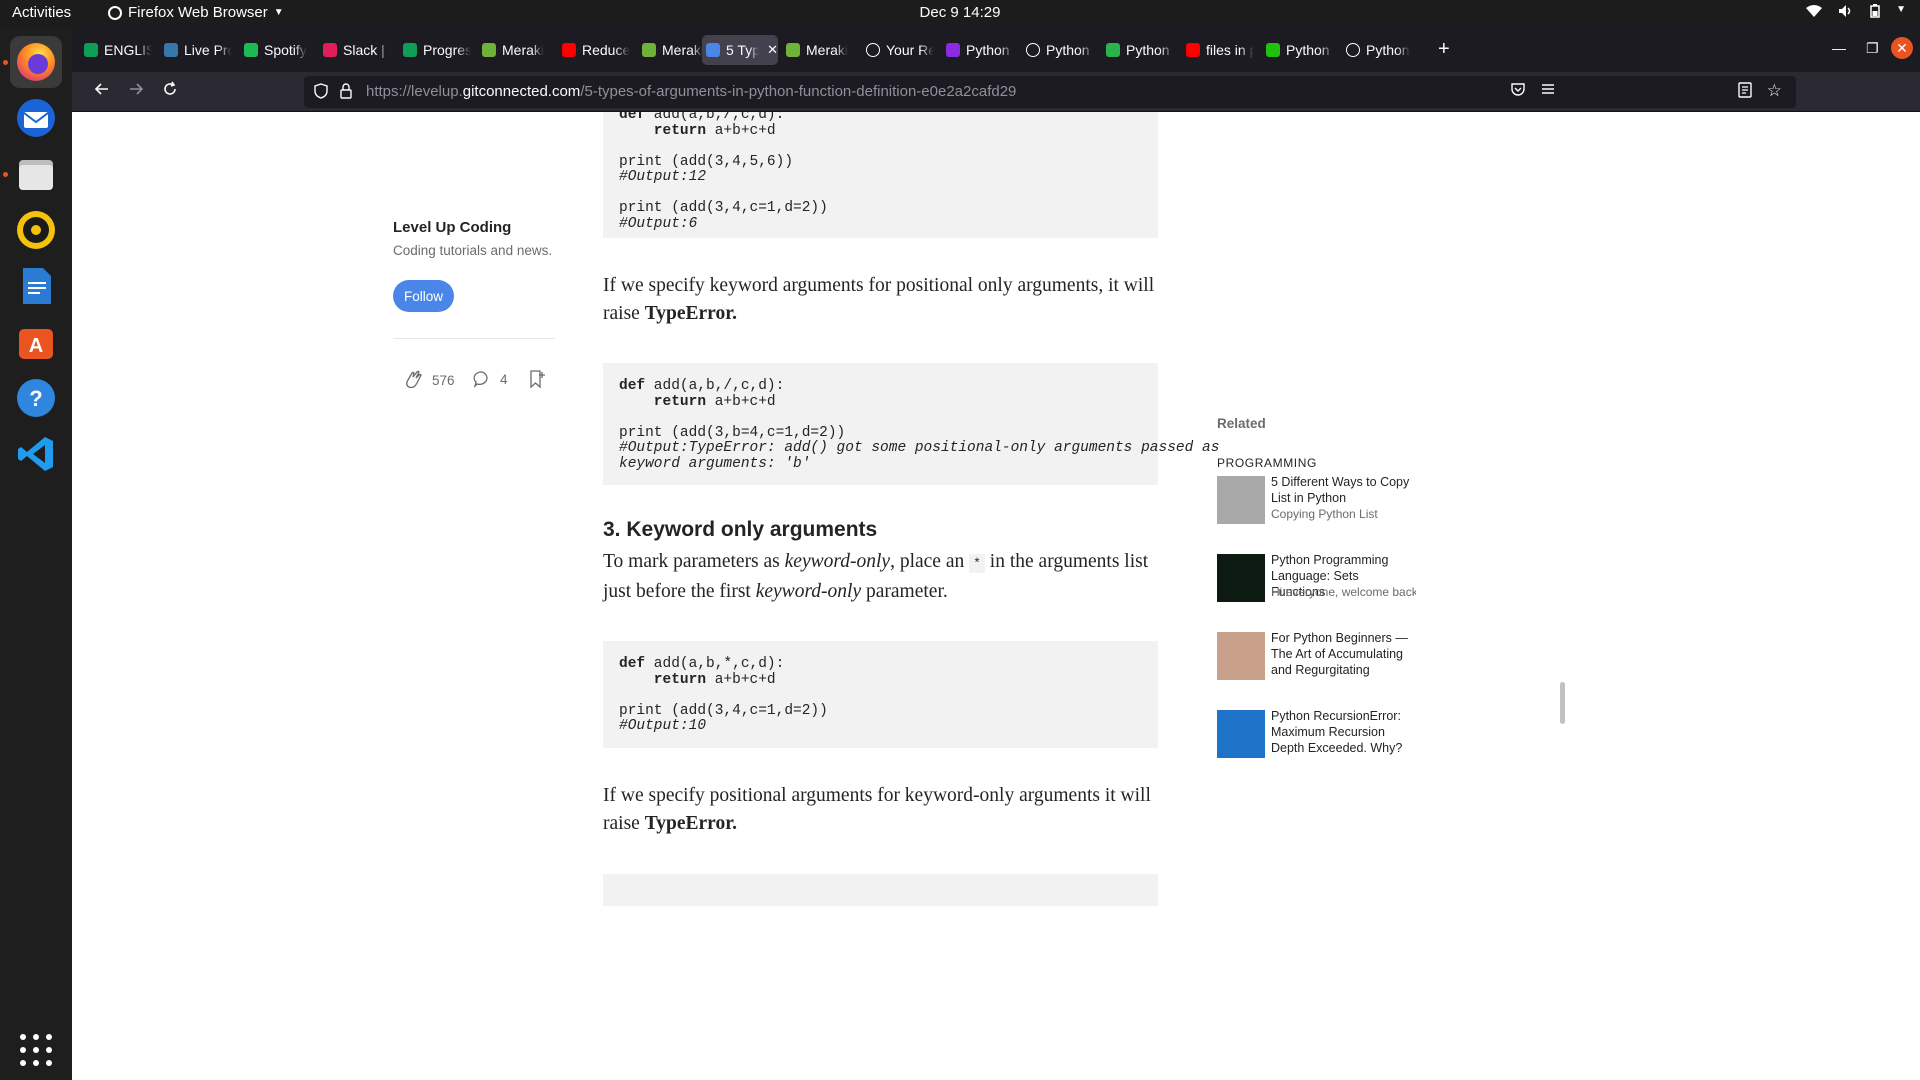 Image resolution: width=1920 pixels, height=1080 pixels. What do you see at coordinates (663, 177) in the screenshot?
I see `code-comment: #Output:12` at bounding box center [663, 177].